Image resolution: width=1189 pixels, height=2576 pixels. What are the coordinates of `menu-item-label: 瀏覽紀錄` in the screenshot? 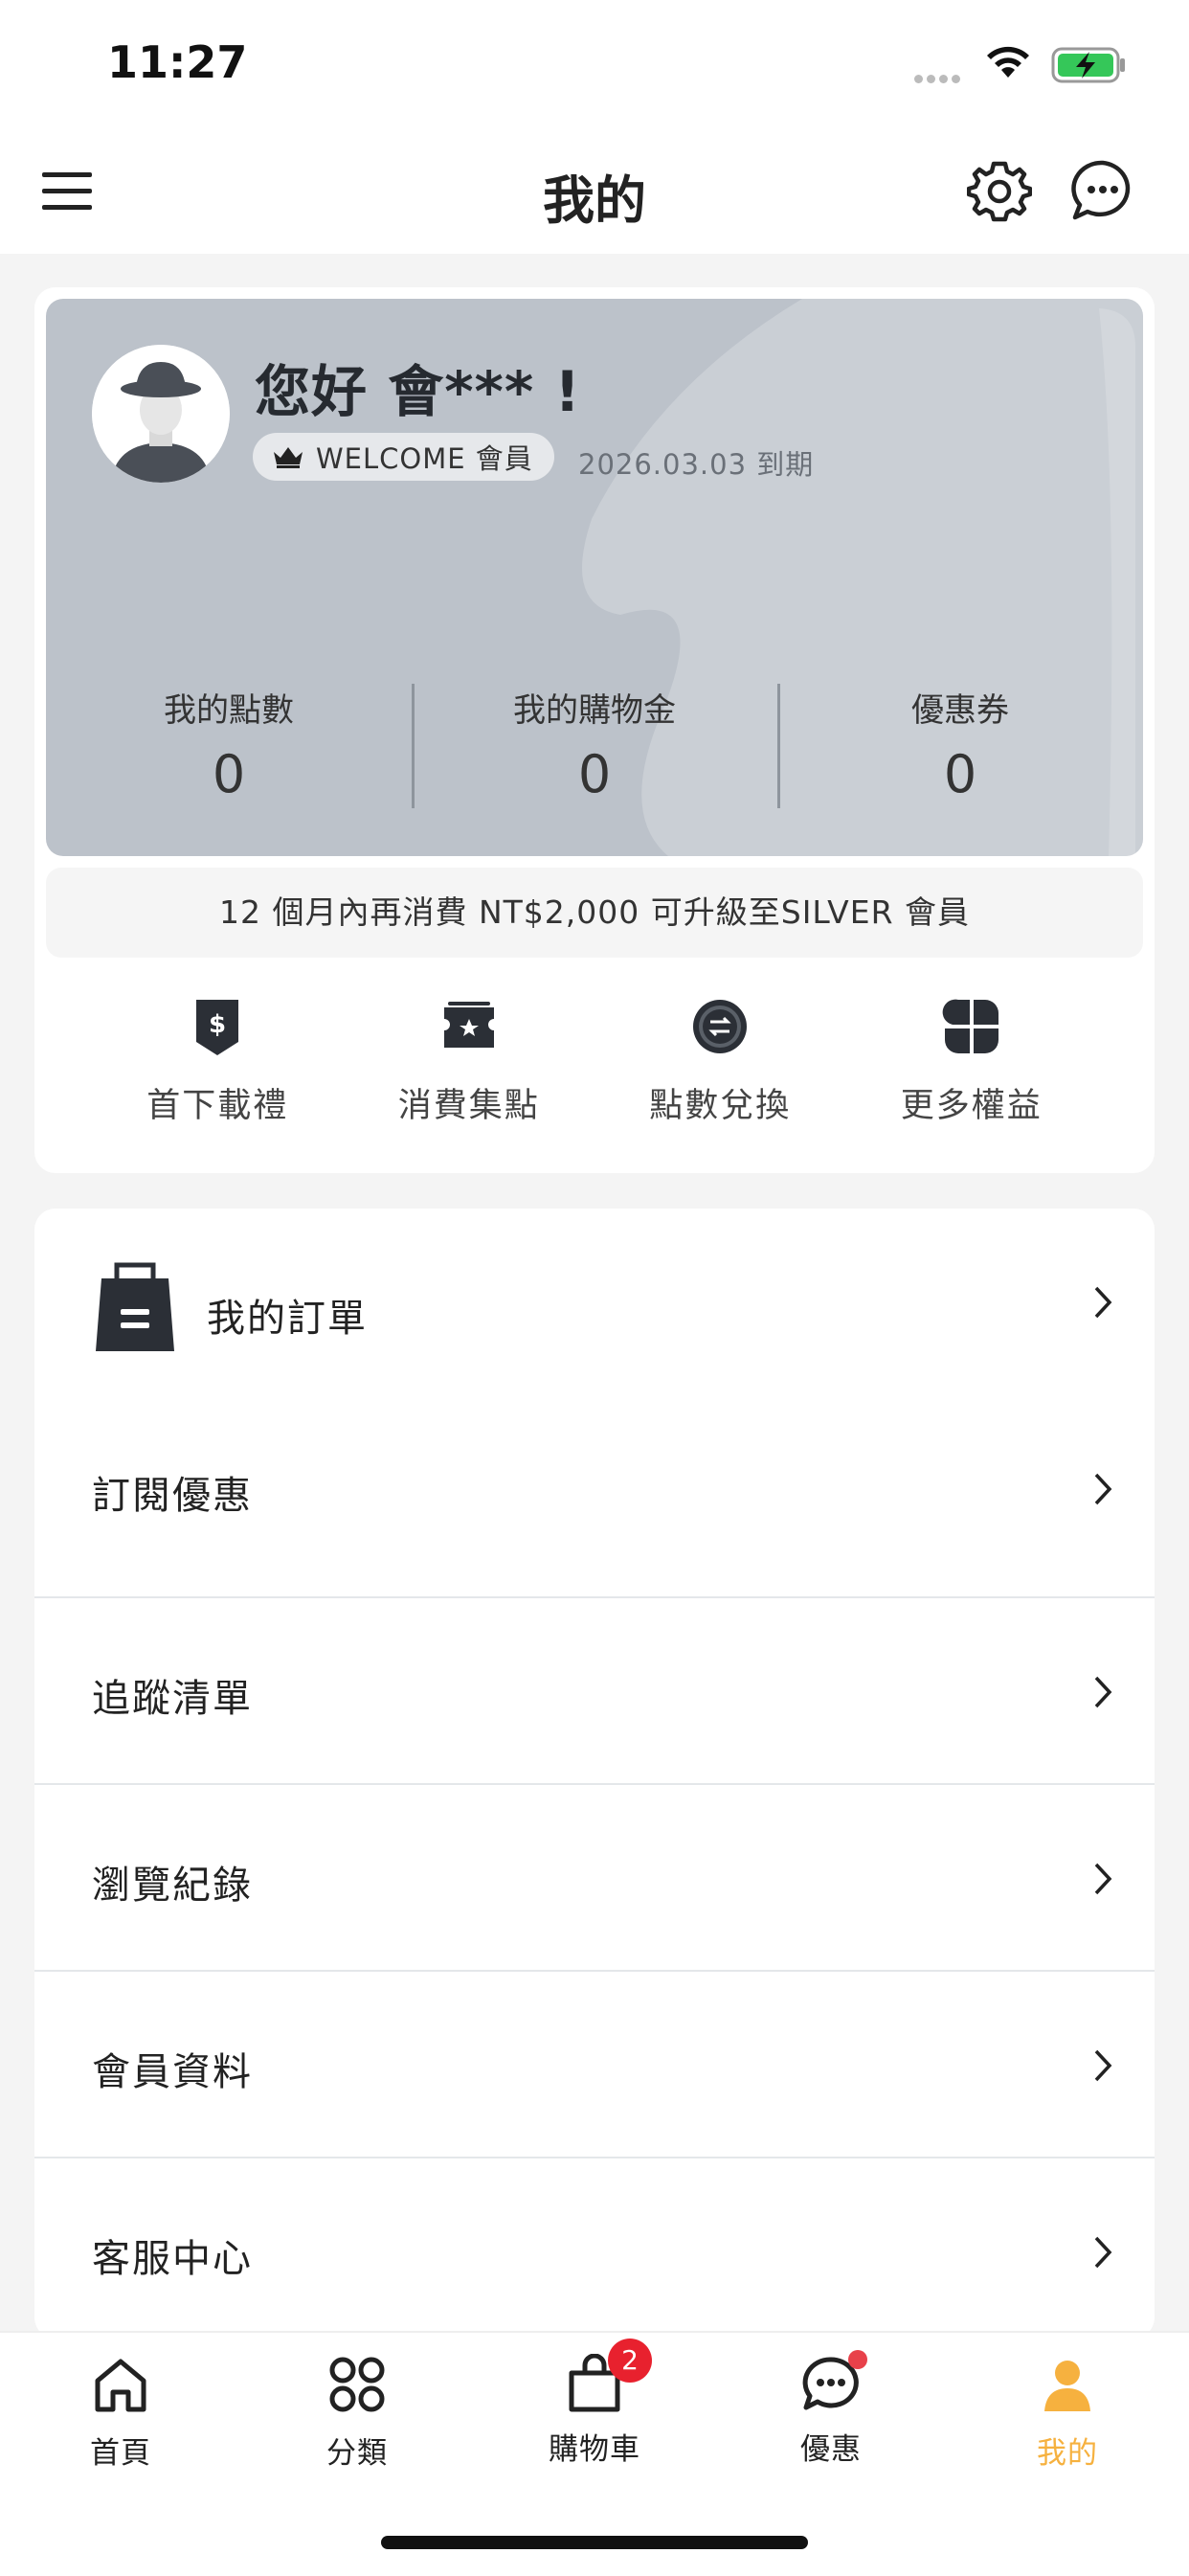 It's located at (172, 1886).